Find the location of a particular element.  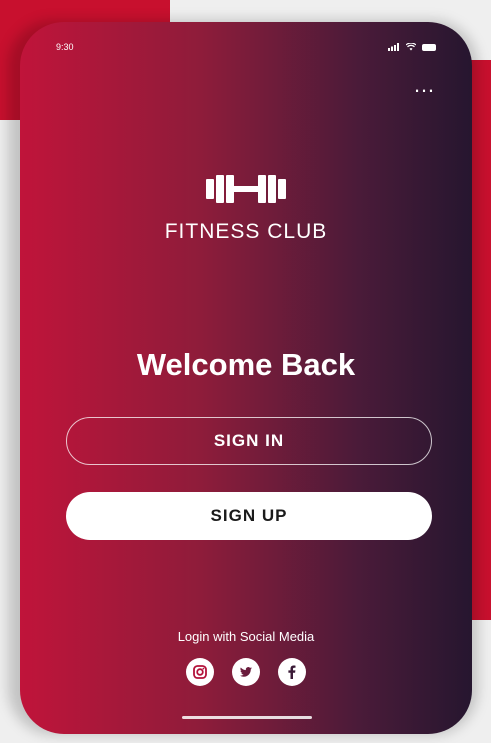

instagram-button is located at coordinates (200, 672).